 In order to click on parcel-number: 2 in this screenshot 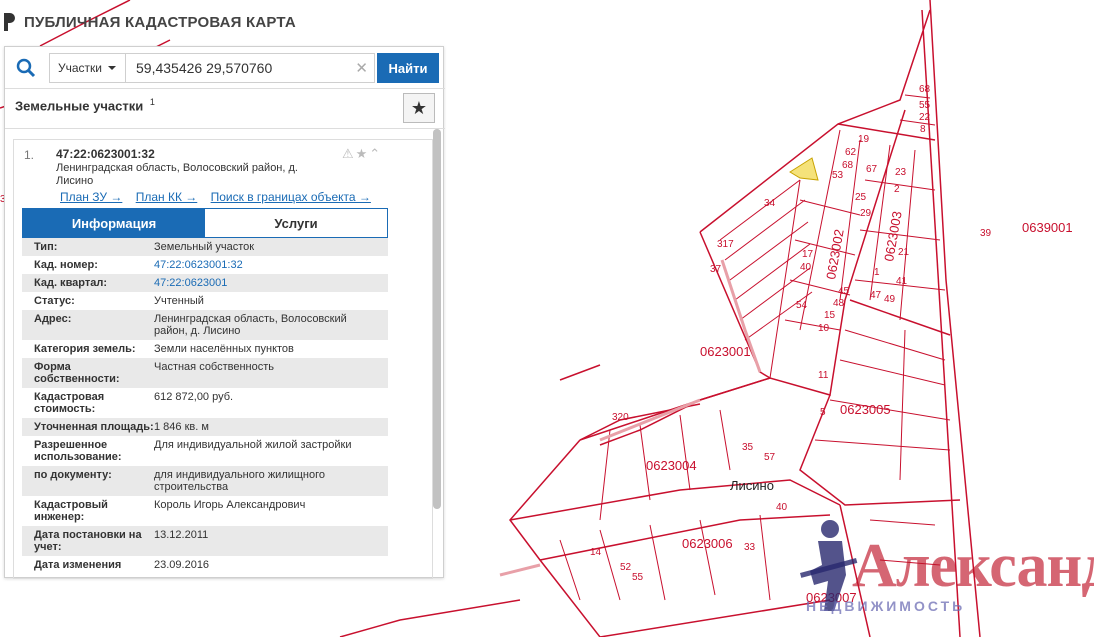, I will do `click(897, 189)`.